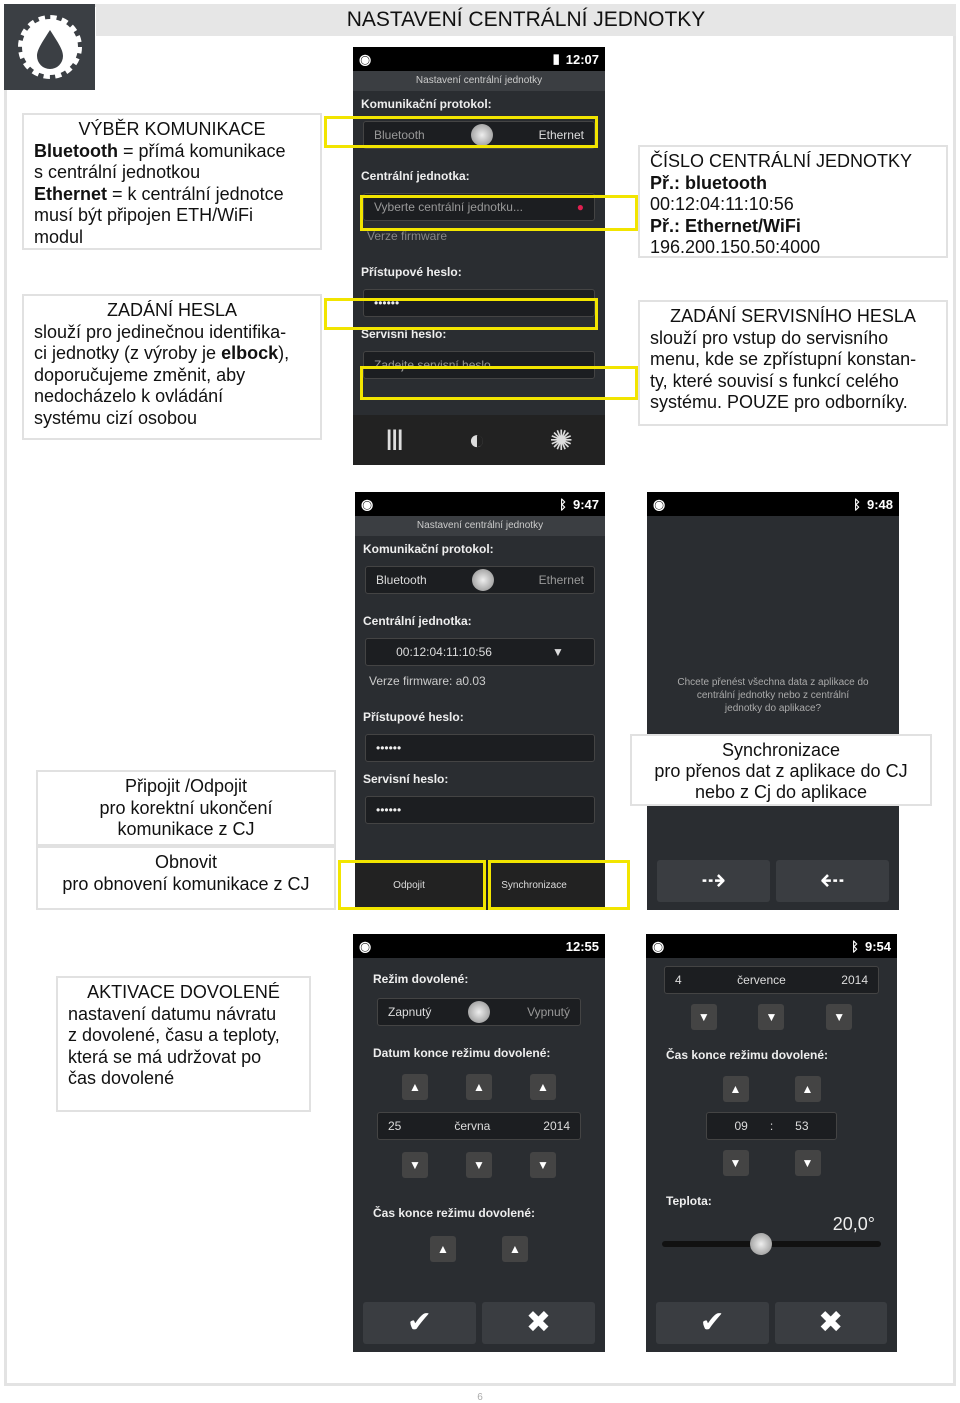 The image size is (960, 1403). Describe the element at coordinates (160, 331) in the screenshot. I see `text: slouží pro jedinečnou identifika-` at that location.